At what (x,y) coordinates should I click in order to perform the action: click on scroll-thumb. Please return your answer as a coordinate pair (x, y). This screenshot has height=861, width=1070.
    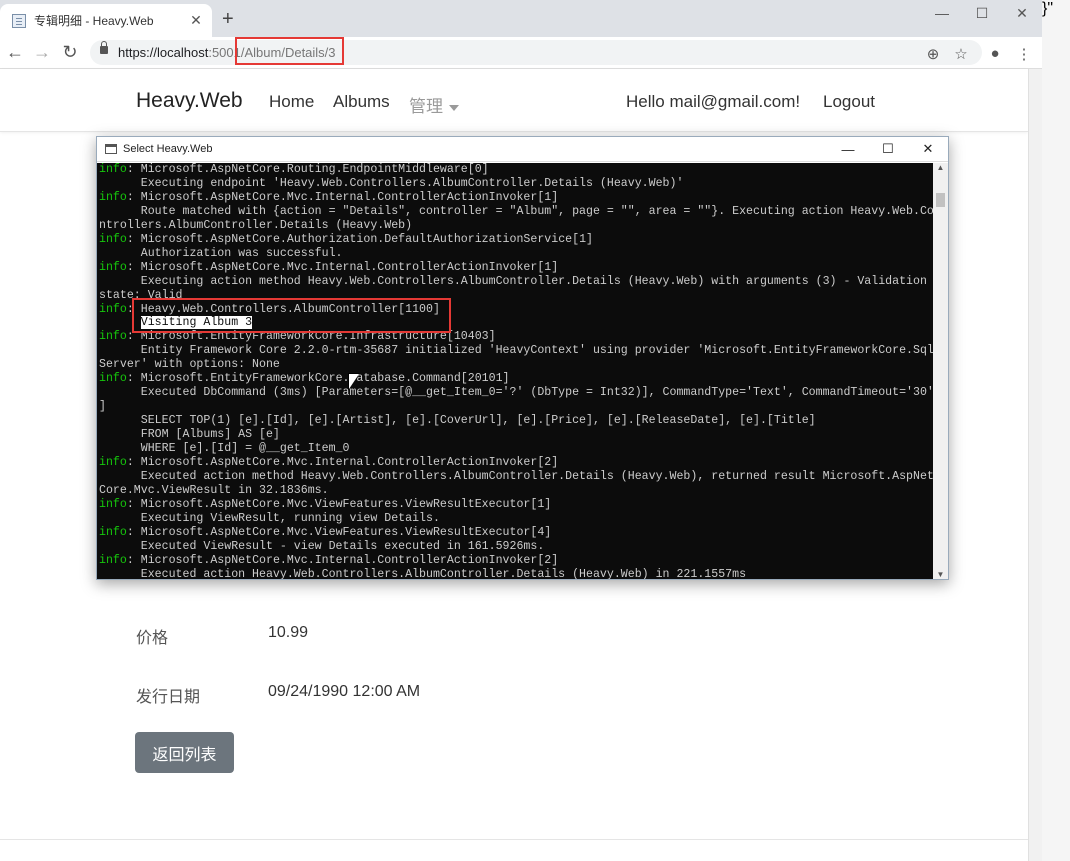
    Looking at the image, I should click on (940, 200).